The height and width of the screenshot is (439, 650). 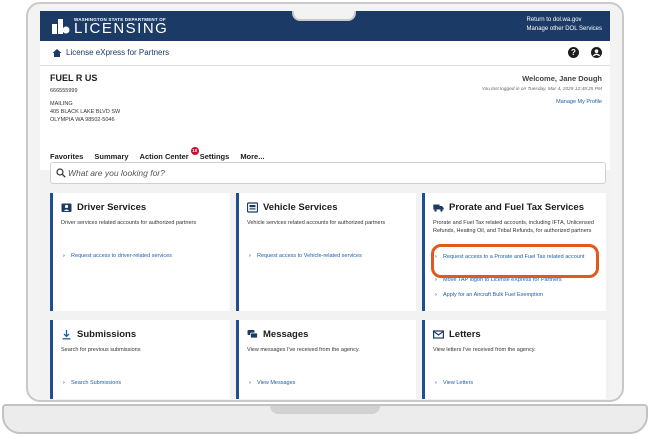 I want to click on address-line: MAILING, so click(x=61, y=104).